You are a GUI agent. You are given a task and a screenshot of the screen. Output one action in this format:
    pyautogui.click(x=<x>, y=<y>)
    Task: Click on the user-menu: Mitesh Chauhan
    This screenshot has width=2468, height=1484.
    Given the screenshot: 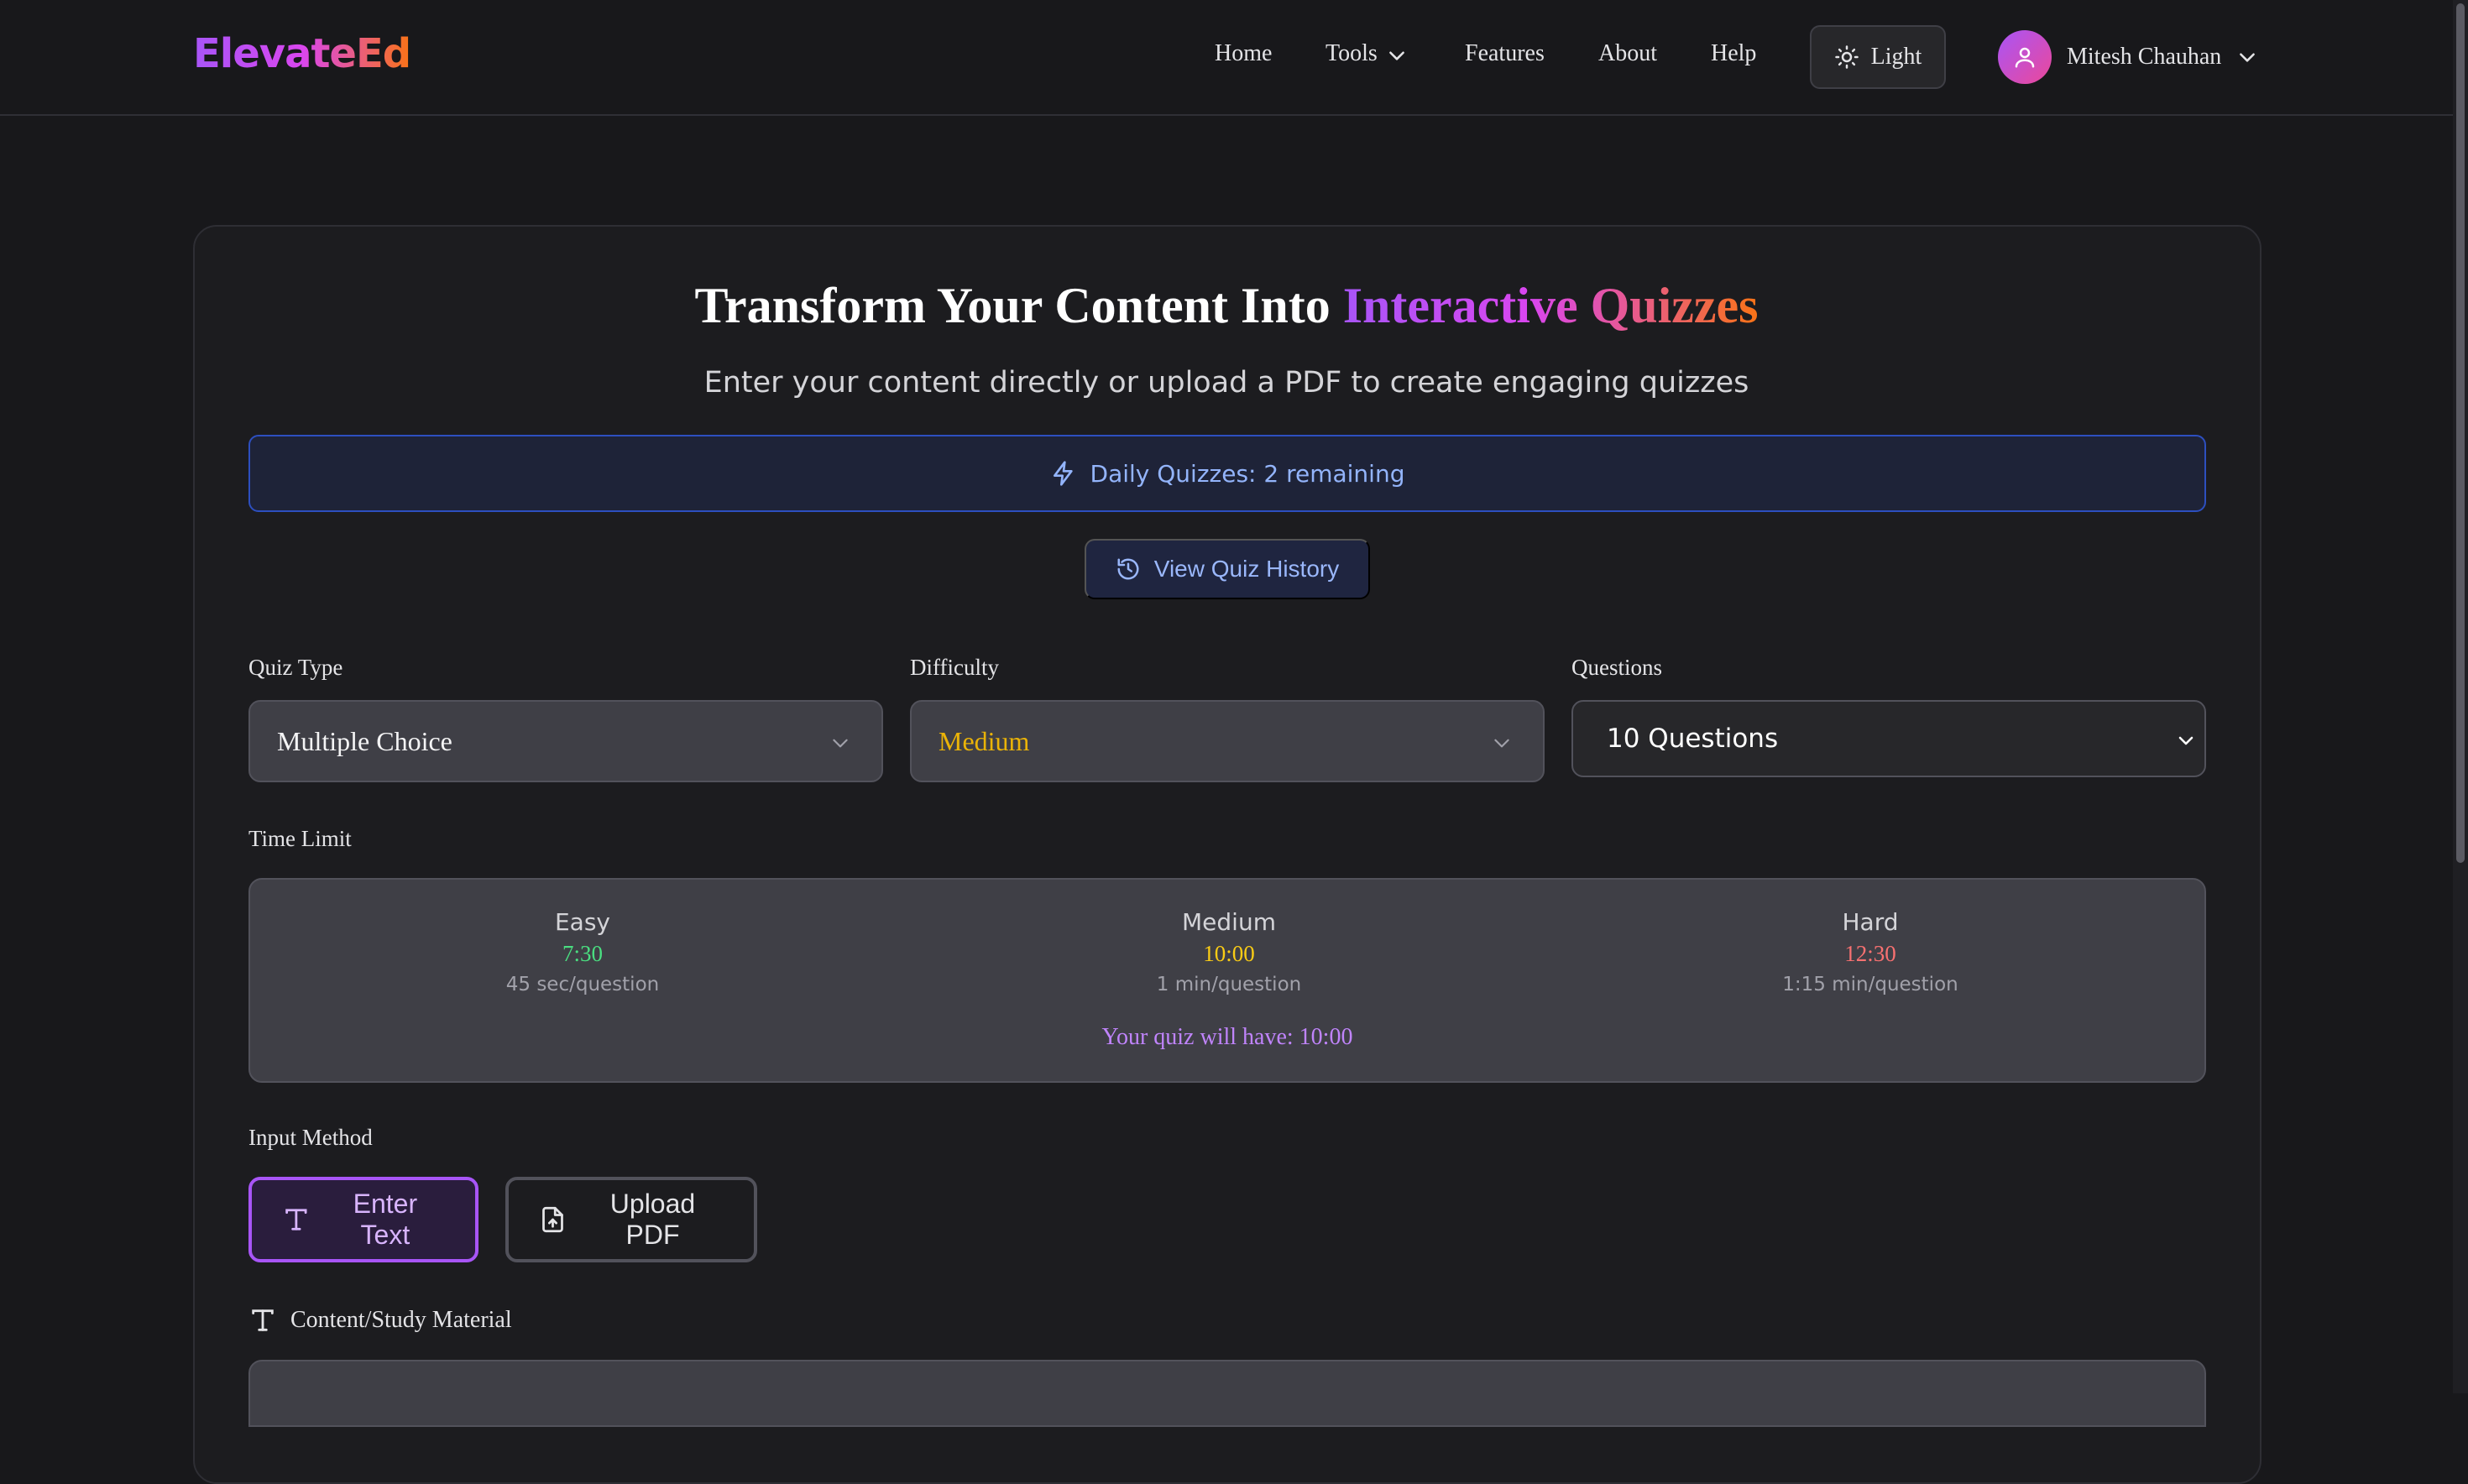 What is the action you would take?
    pyautogui.click(x=2128, y=57)
    